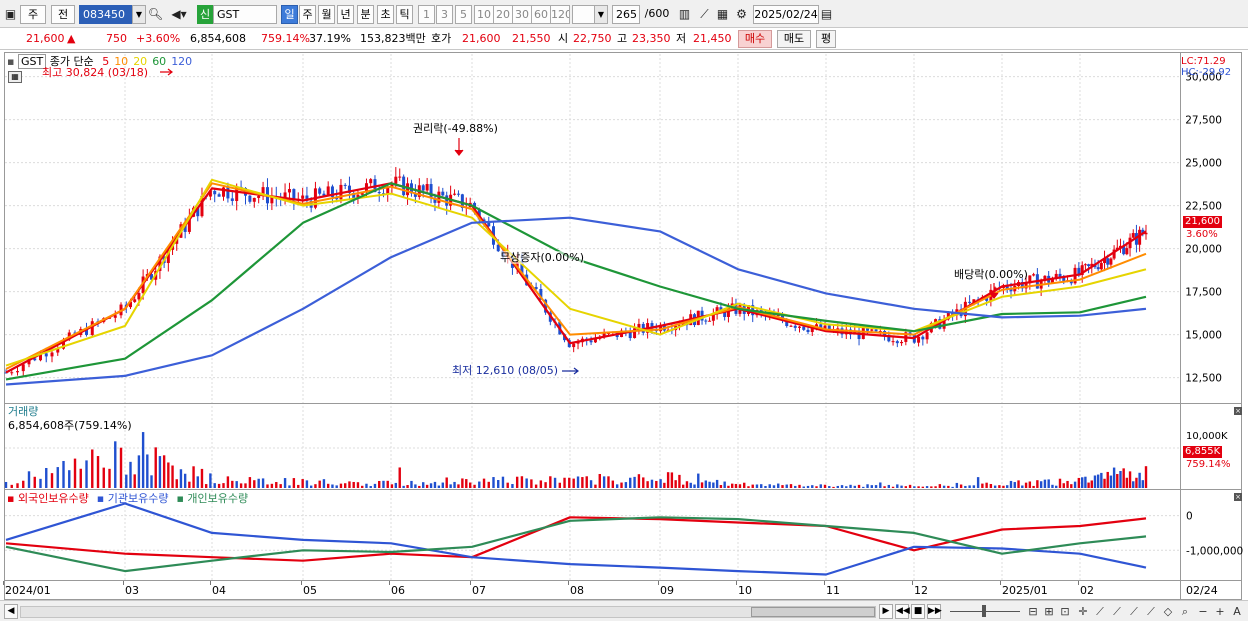 Image resolution: width=1248 pixels, height=621 pixels. I want to click on forward-button: ▶▶, so click(934, 611).